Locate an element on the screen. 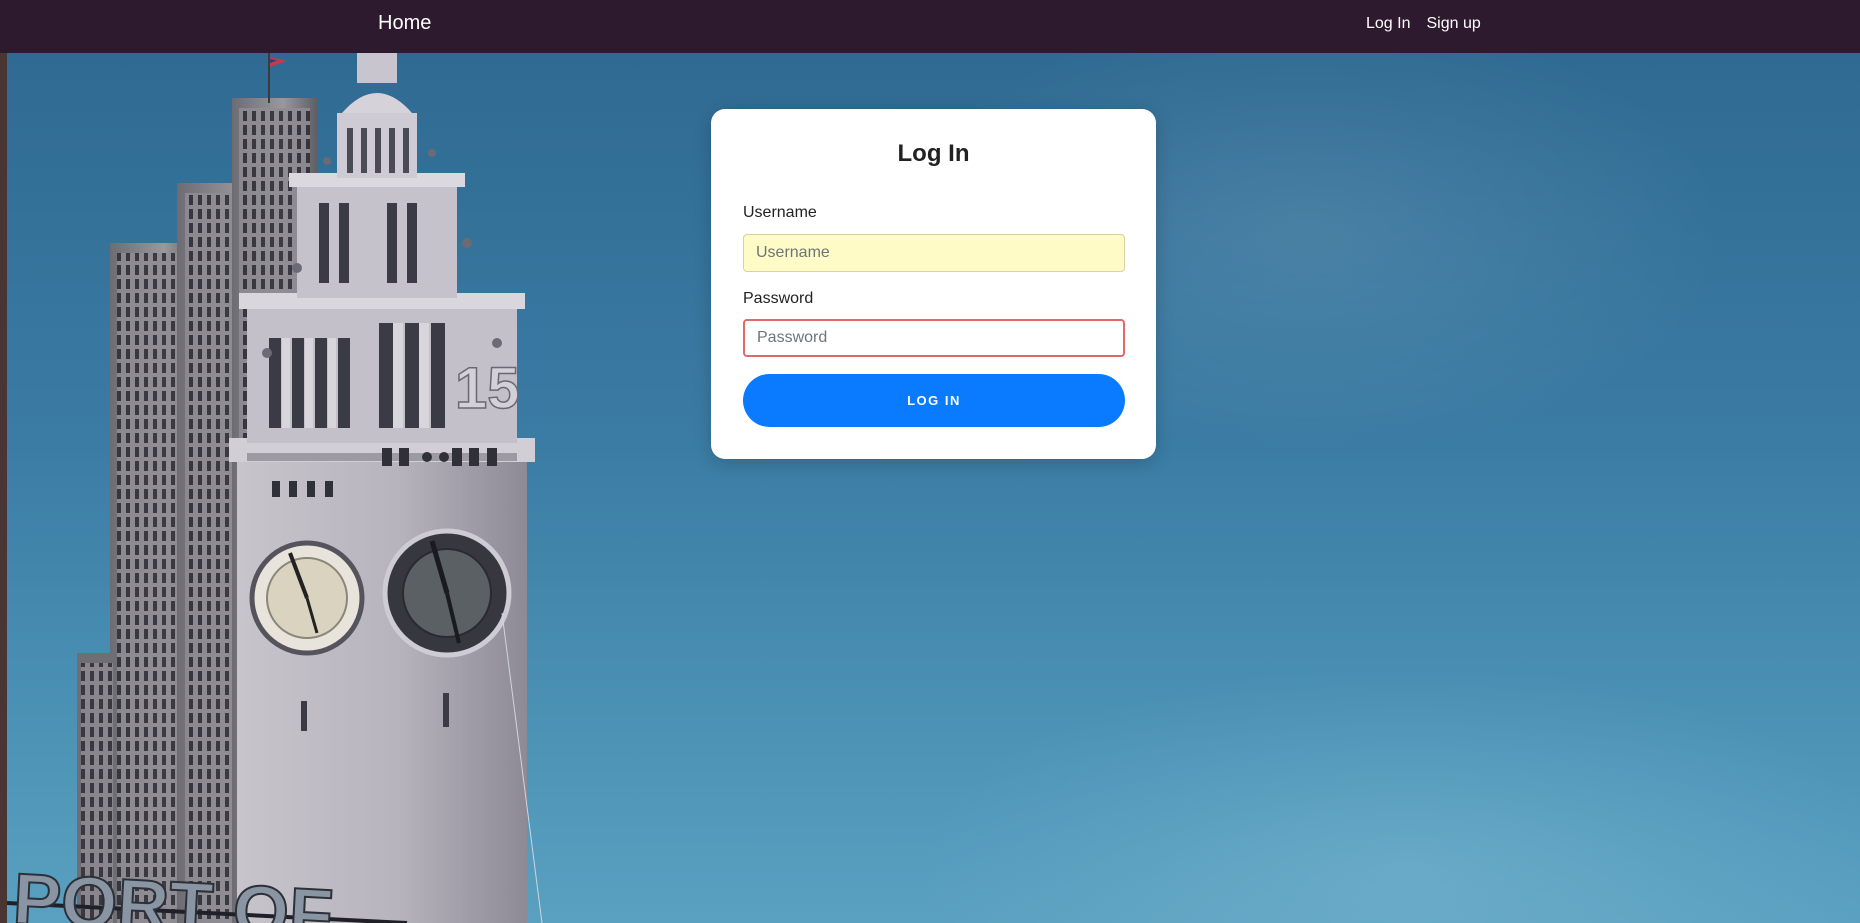  password-label: Password is located at coordinates (778, 298).